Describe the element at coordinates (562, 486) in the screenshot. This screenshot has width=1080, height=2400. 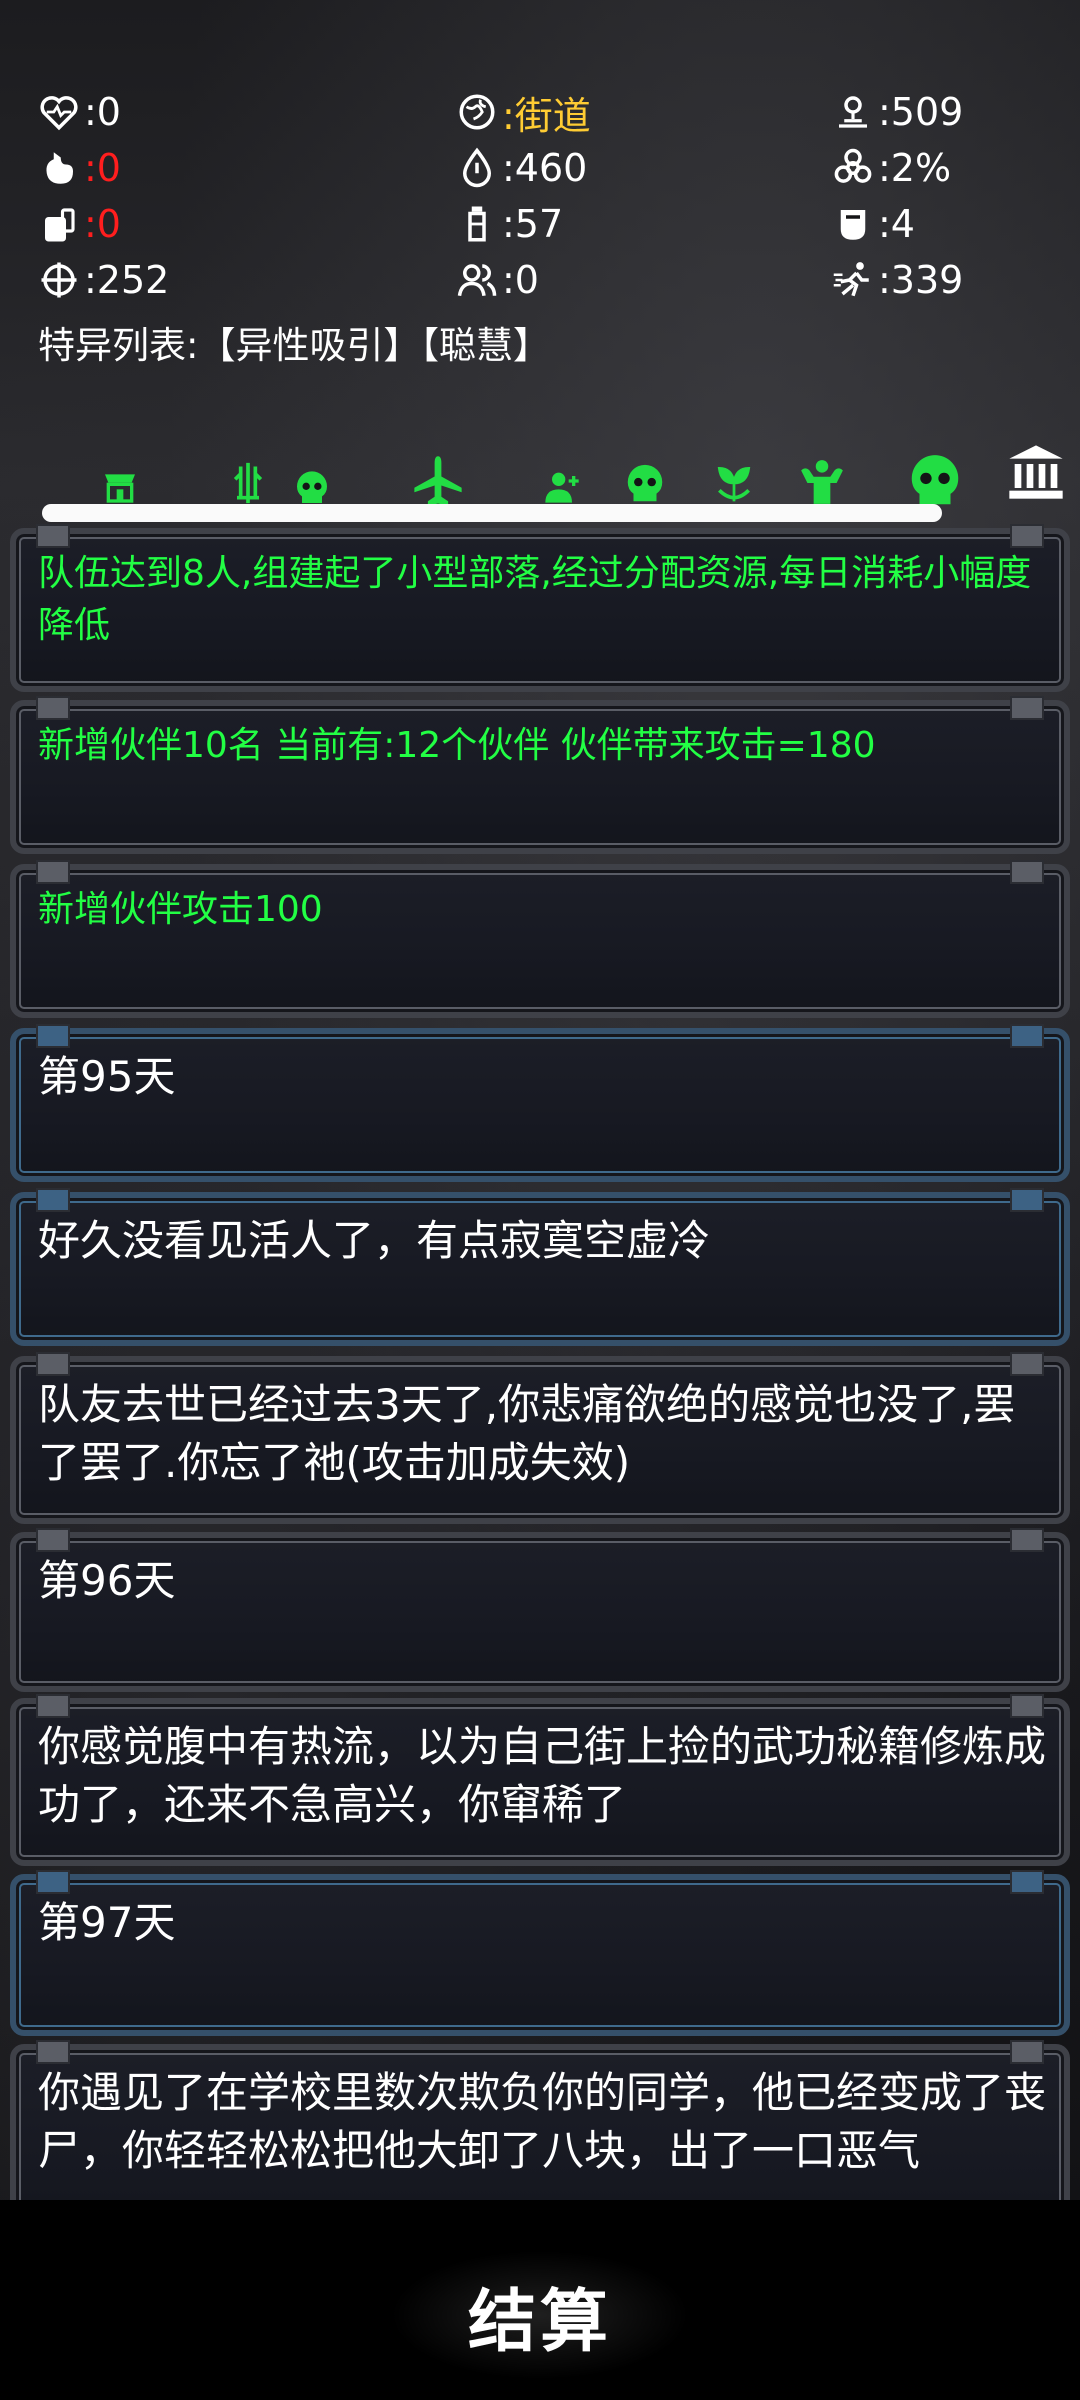
I see `recruit-icon` at that location.